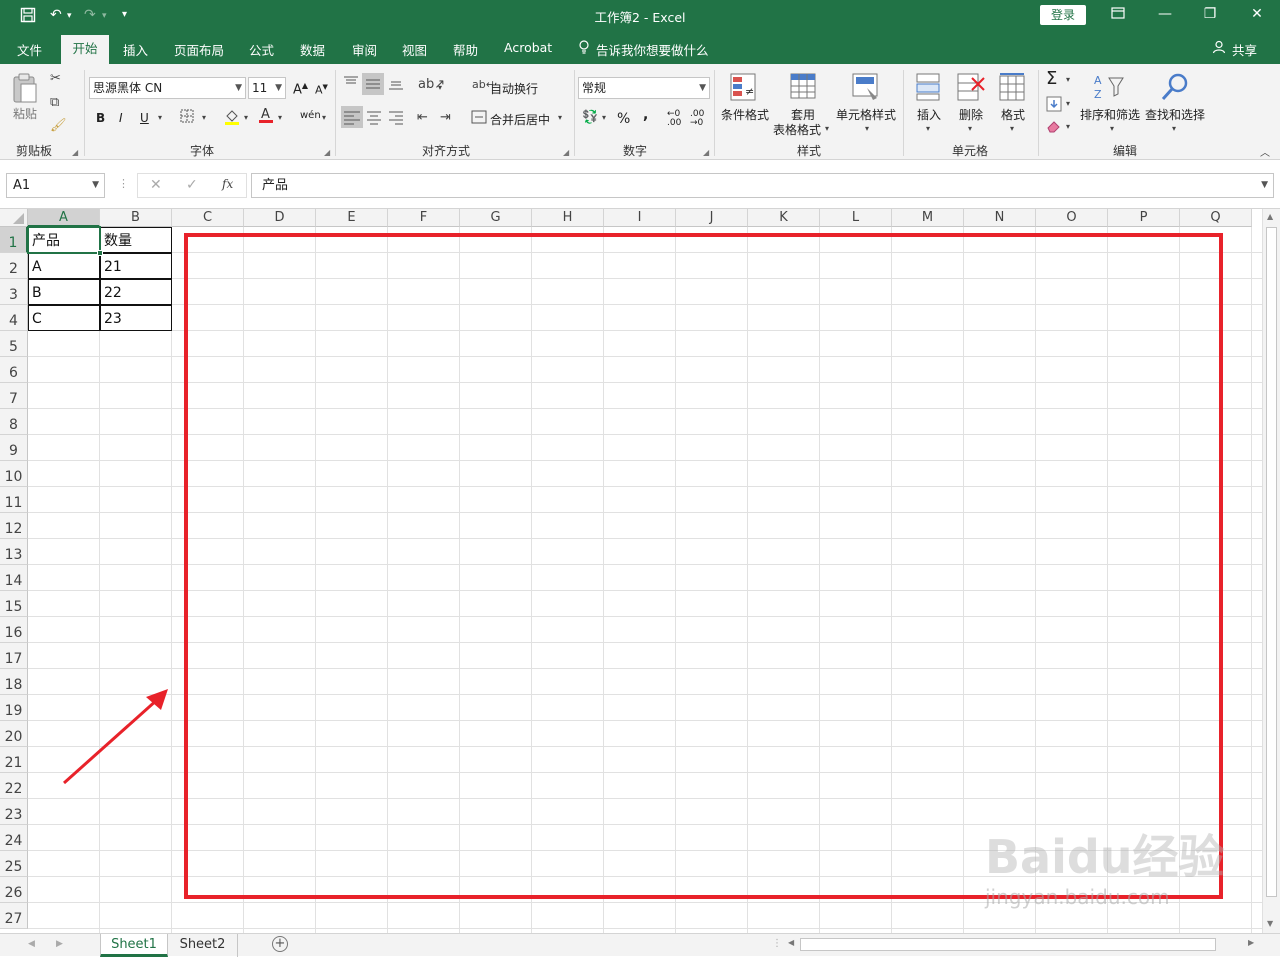 Image resolution: width=1280 pixels, height=957 pixels. What do you see at coordinates (327, 152) in the screenshot?
I see `font-launcher-icon: ◢` at bounding box center [327, 152].